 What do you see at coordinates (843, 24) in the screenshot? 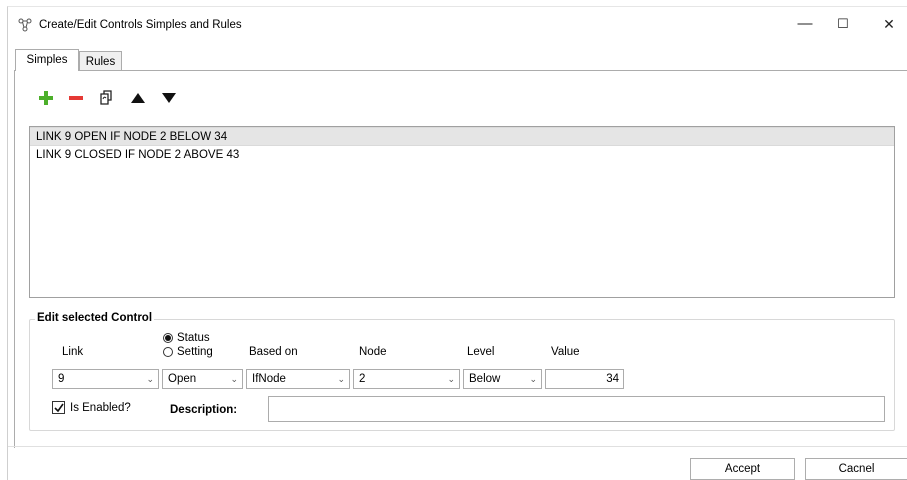
I see `maximize-button: ☐` at bounding box center [843, 24].